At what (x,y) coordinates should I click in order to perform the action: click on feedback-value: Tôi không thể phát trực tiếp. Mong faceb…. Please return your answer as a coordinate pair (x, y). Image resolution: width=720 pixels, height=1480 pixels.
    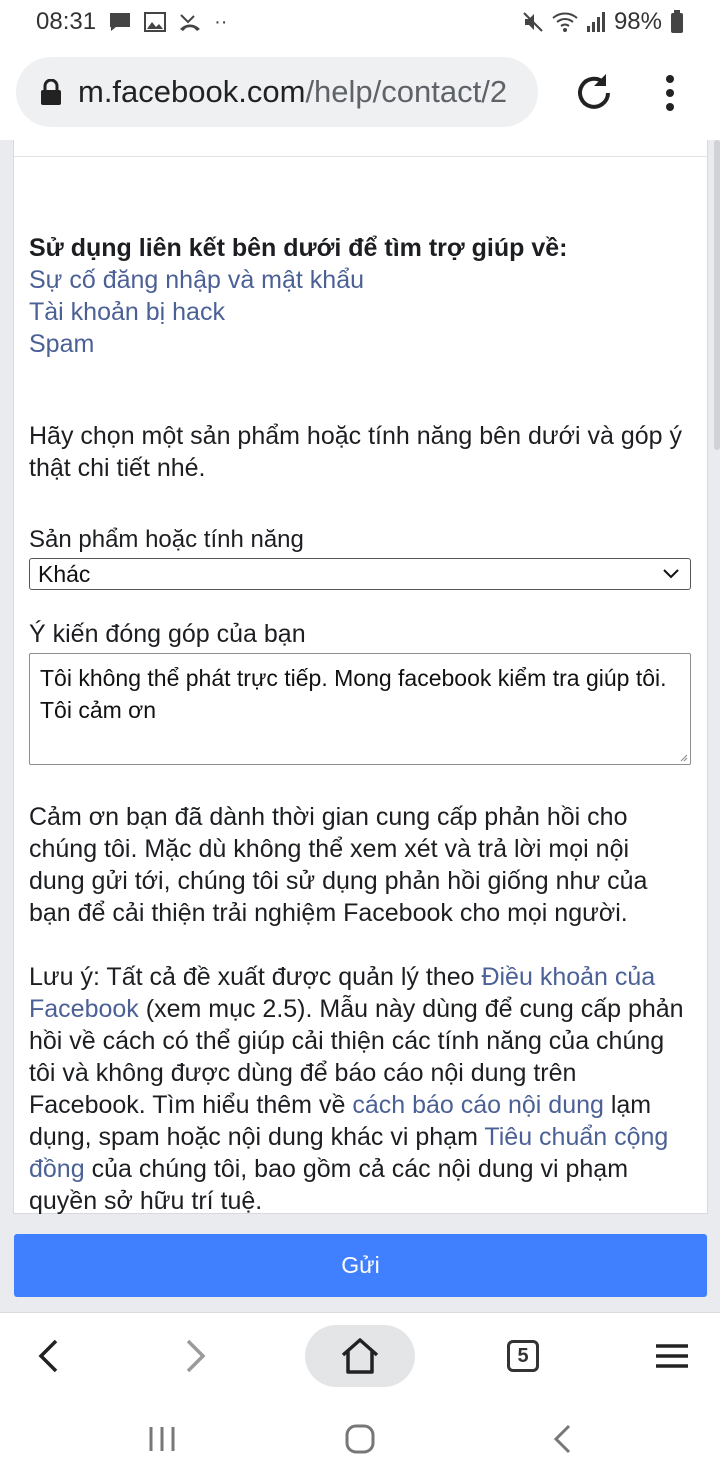
    Looking at the image, I should click on (353, 694).